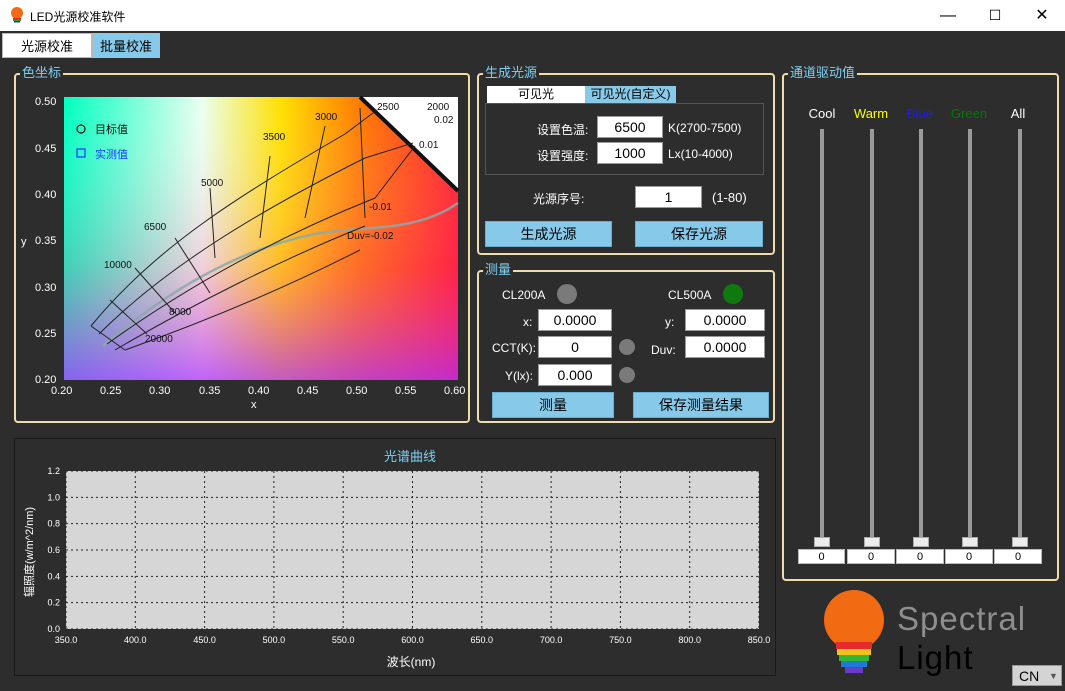  Describe the element at coordinates (66, 640) in the screenshot. I see `spectrum-x-tick: 350.0` at that location.